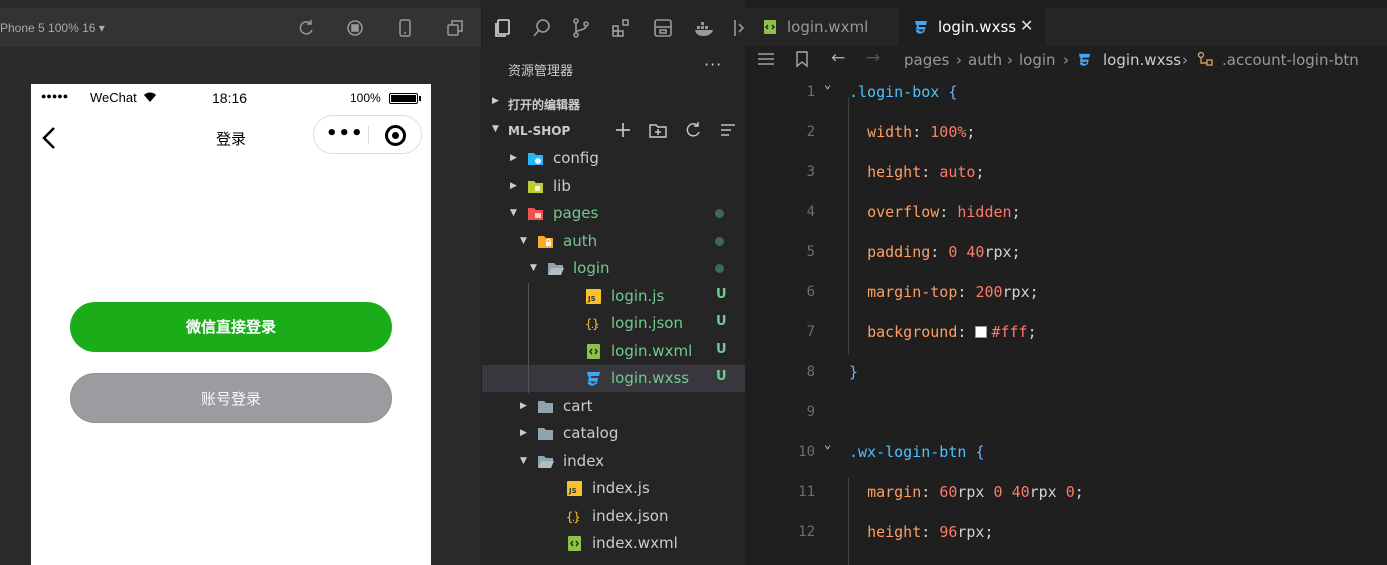  Describe the element at coordinates (1142, 60) in the screenshot. I see `crumb-file: login.wxss` at that location.